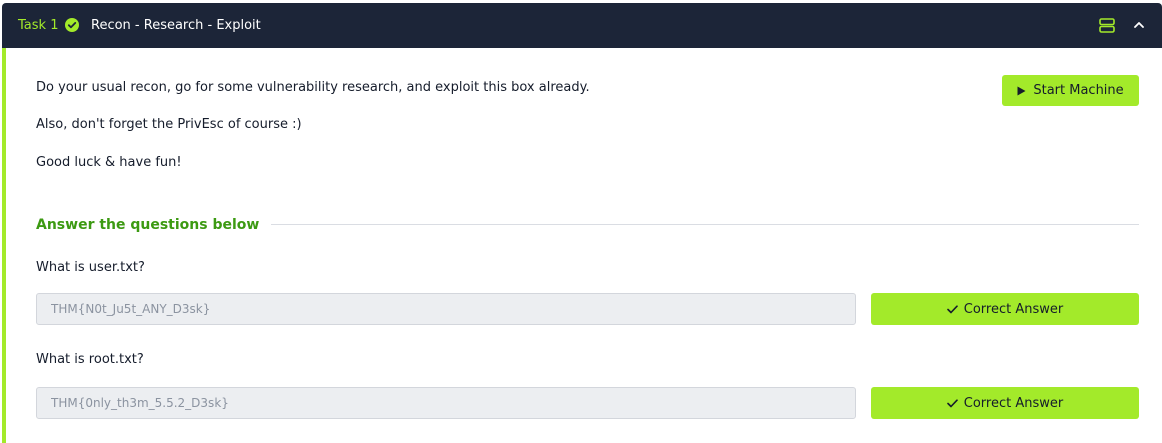 This screenshot has width=1162, height=443. I want to click on chevron-up-icon, so click(1139, 25).